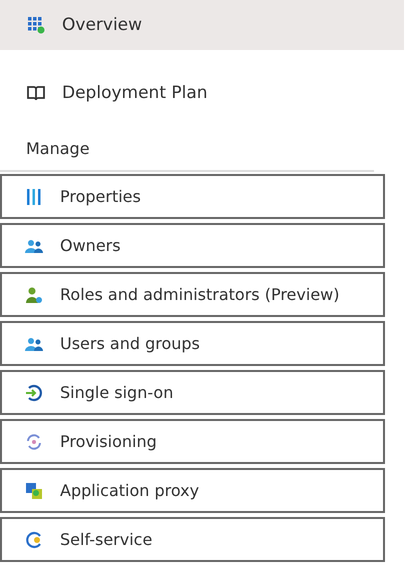  I want to click on nav-item: Provisioning, so click(192, 441).